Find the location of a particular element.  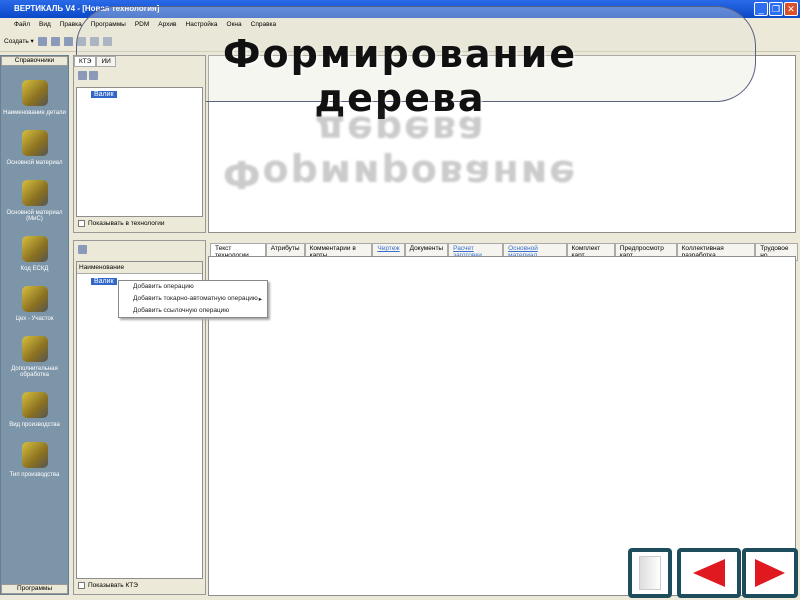

menu-pdm: PDM is located at coordinates (142, 27).